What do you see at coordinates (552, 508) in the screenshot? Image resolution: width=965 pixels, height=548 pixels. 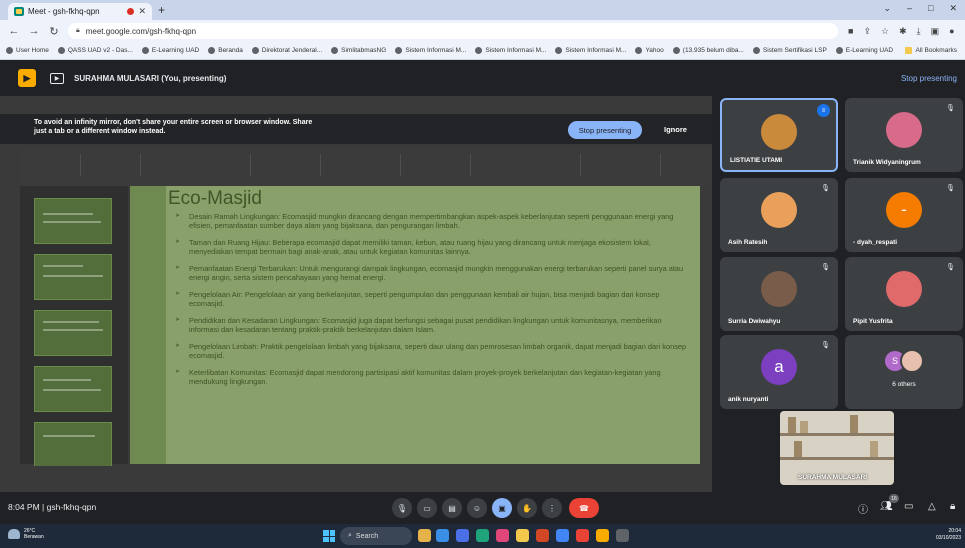 I see `more-options-button: ⋮` at bounding box center [552, 508].